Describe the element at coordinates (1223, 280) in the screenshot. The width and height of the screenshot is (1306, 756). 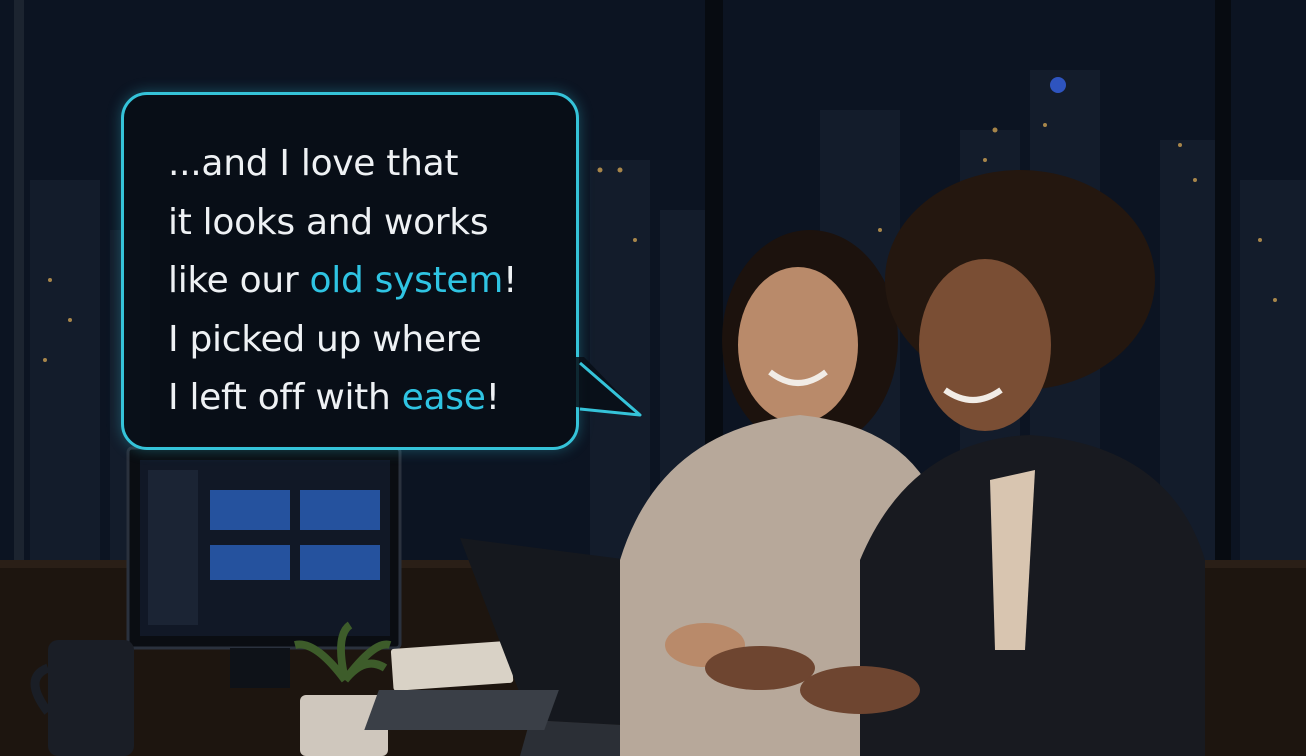
I see `window-mullion-right` at that location.